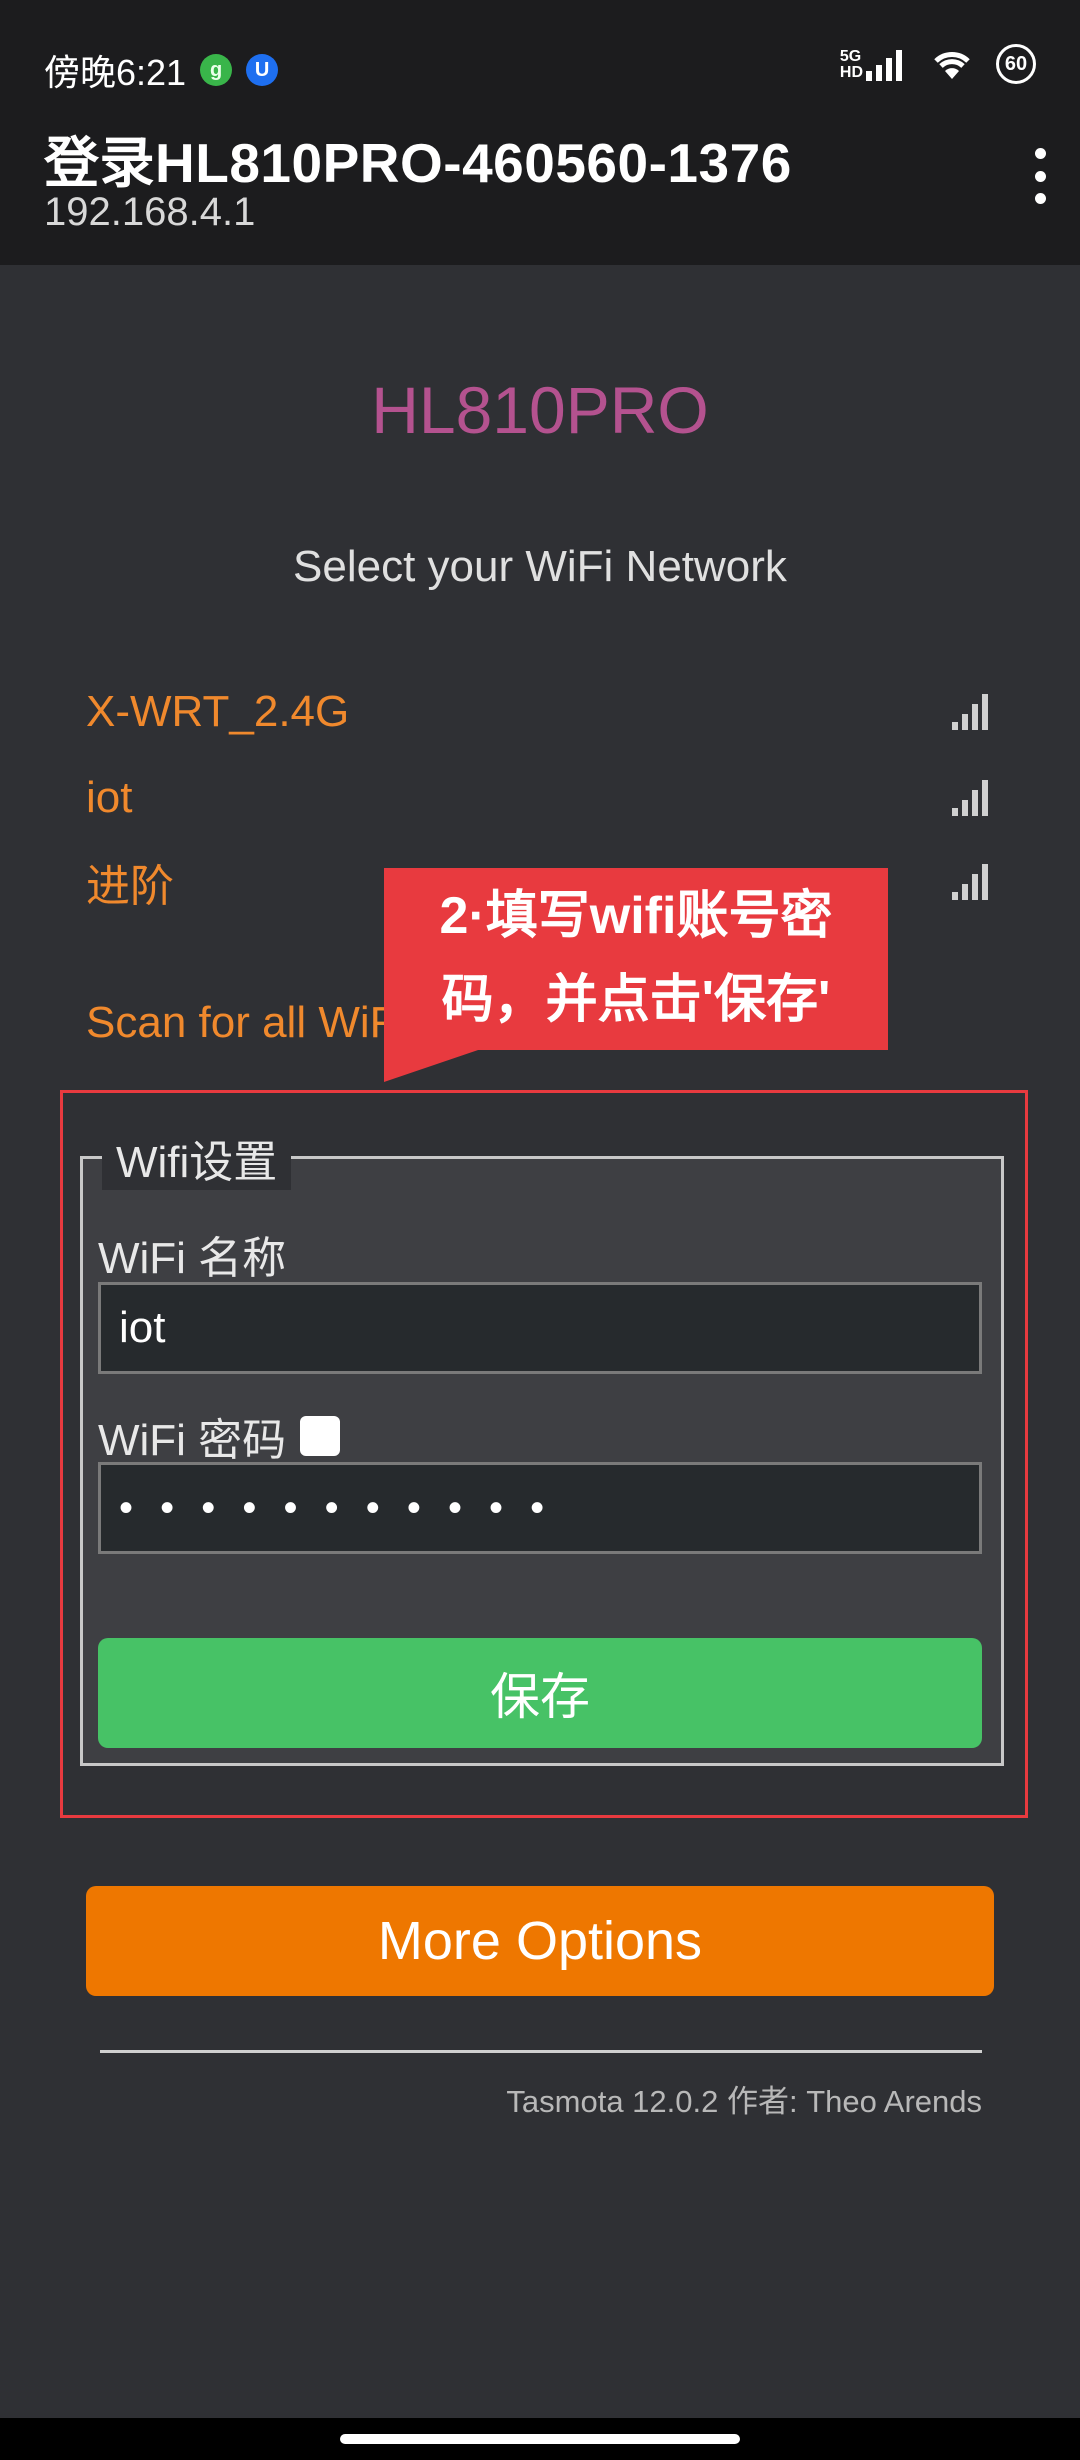 Image resolution: width=1080 pixels, height=2460 pixels. I want to click on password-label: WiFi 密码, so click(192, 1440).